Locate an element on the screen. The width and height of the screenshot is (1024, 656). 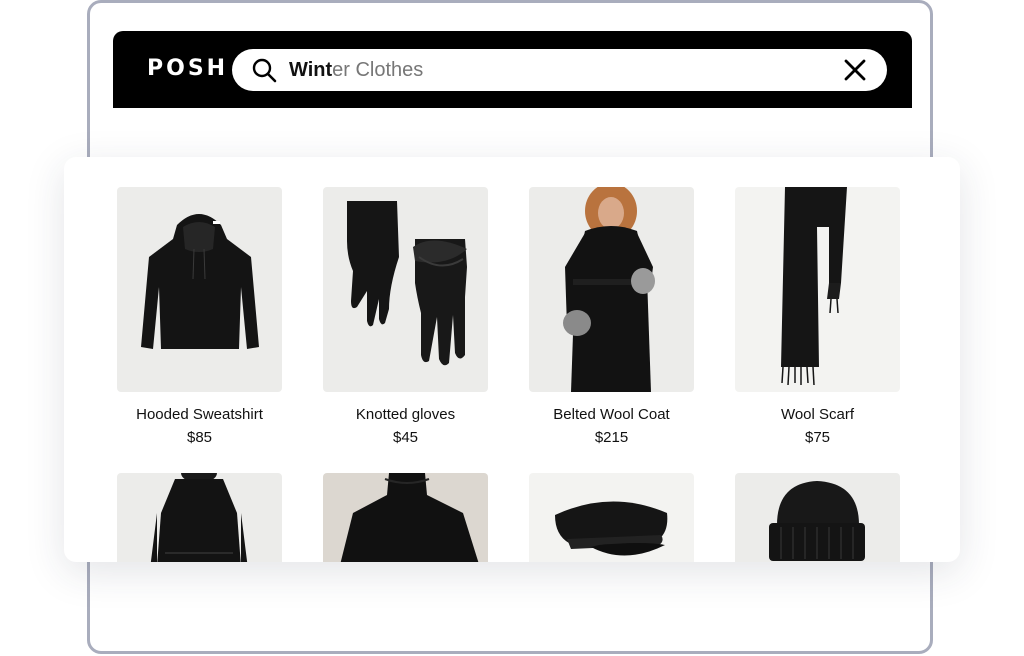
product-card: Knotted gloves $45 is located at coordinates (405, 317).